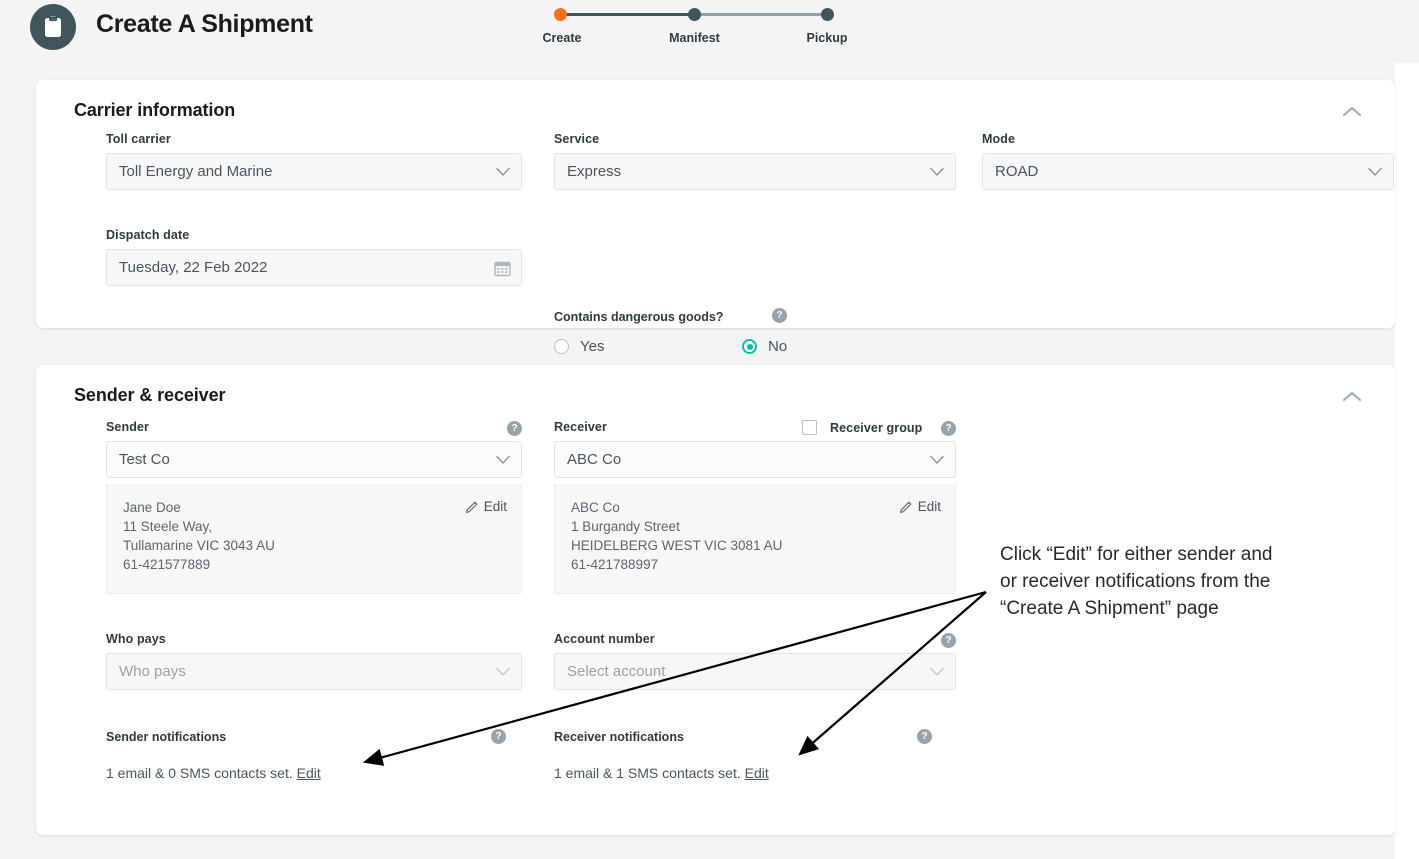 This screenshot has width=1419, height=859. I want to click on sender-edit-button: Edit, so click(486, 506).